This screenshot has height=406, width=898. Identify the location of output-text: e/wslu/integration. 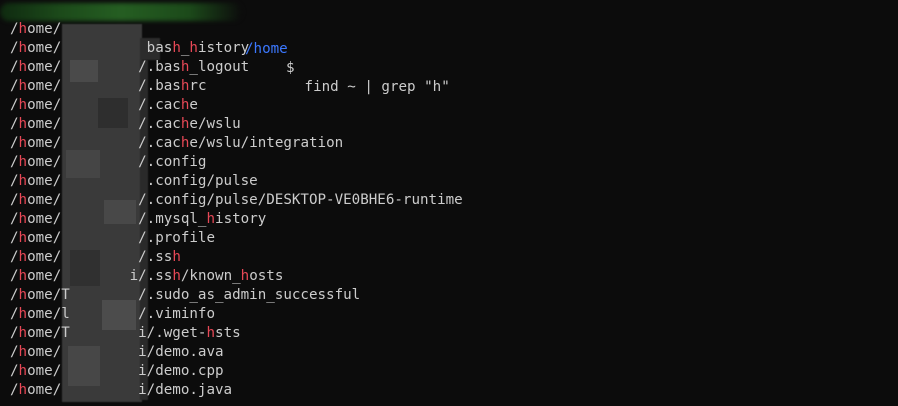
(266, 143).